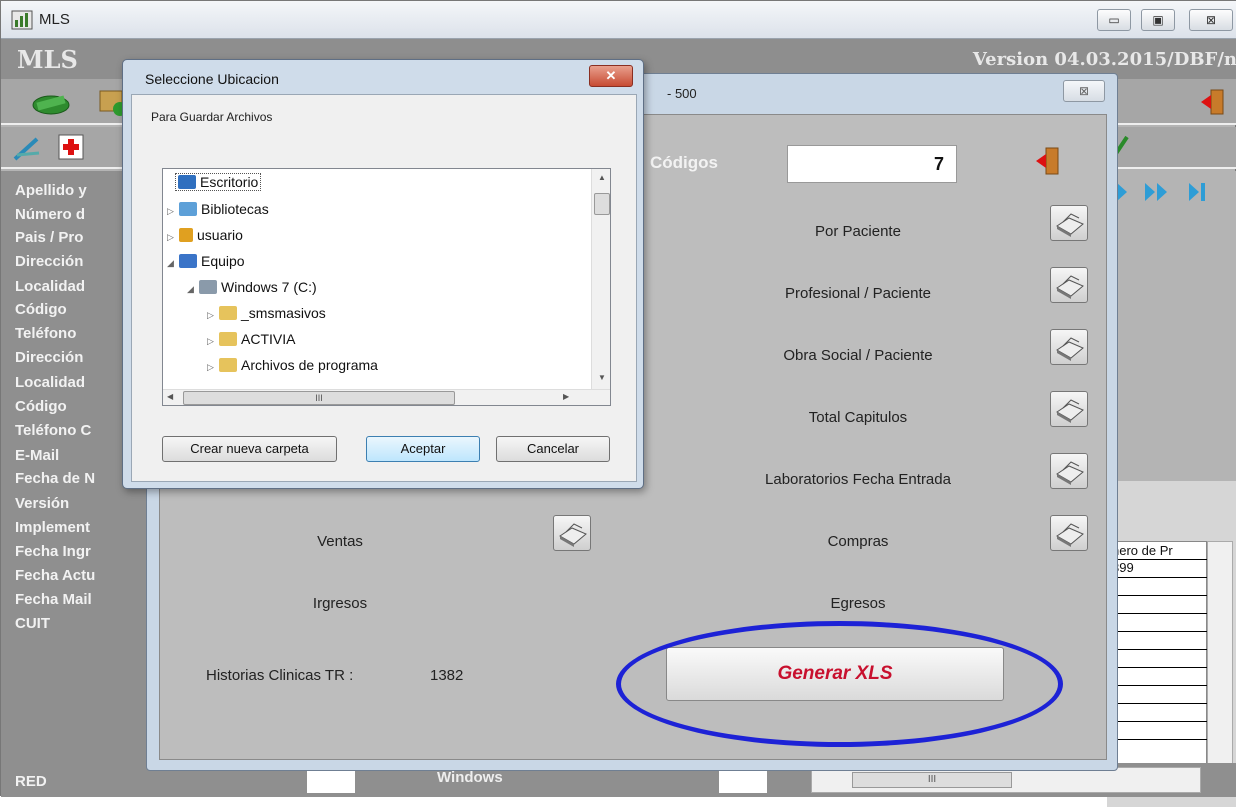 The width and height of the screenshot is (1236, 807). What do you see at coordinates (208, 287) in the screenshot?
I see `drive-icon` at bounding box center [208, 287].